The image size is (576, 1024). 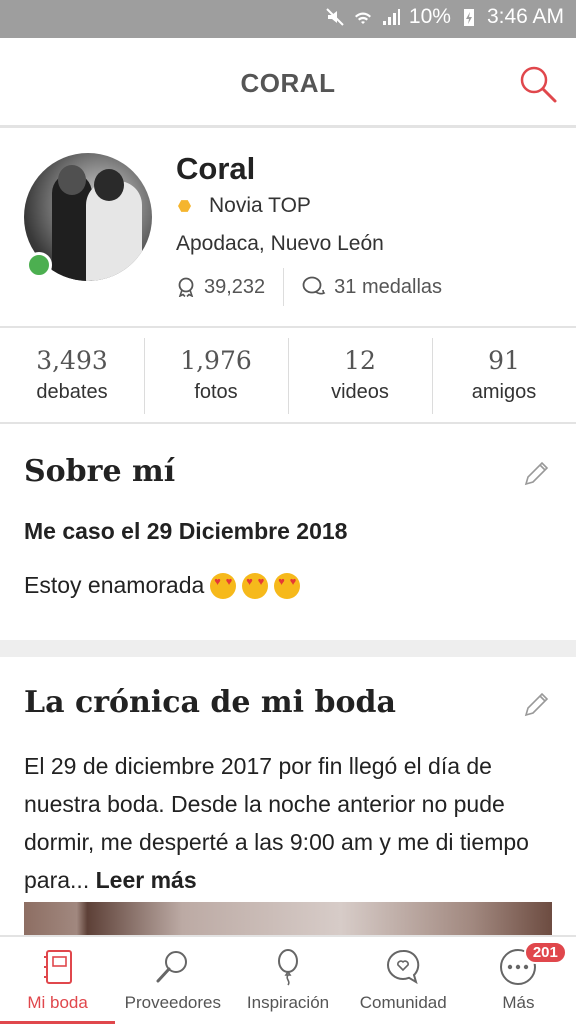 What do you see at coordinates (538, 84) in the screenshot?
I see `search-icon` at bounding box center [538, 84].